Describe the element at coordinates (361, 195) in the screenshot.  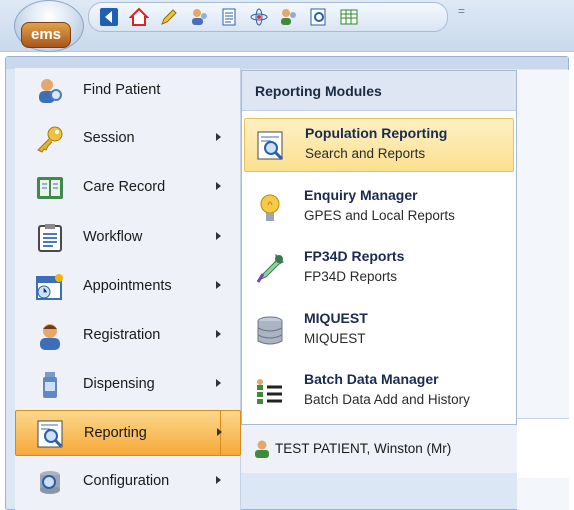
I see `submenu-item-title: Enquiry Manager` at that location.